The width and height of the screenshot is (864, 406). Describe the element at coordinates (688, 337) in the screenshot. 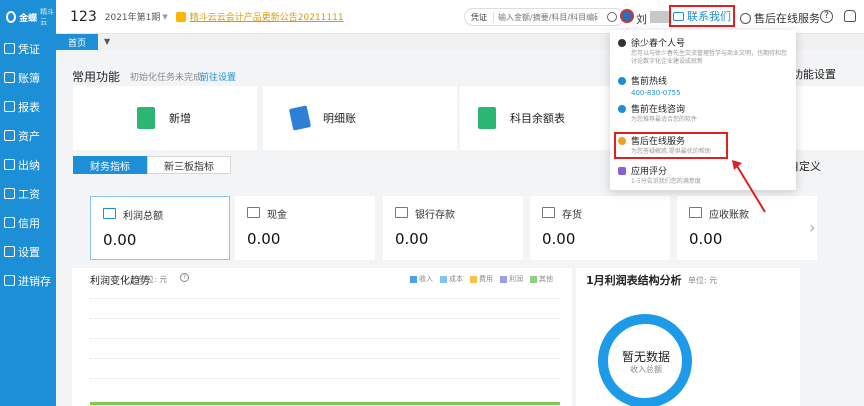

I see `income-structure-panel: 1月利润表结构分析 单位: 元 暂无数据 收入总额` at that location.